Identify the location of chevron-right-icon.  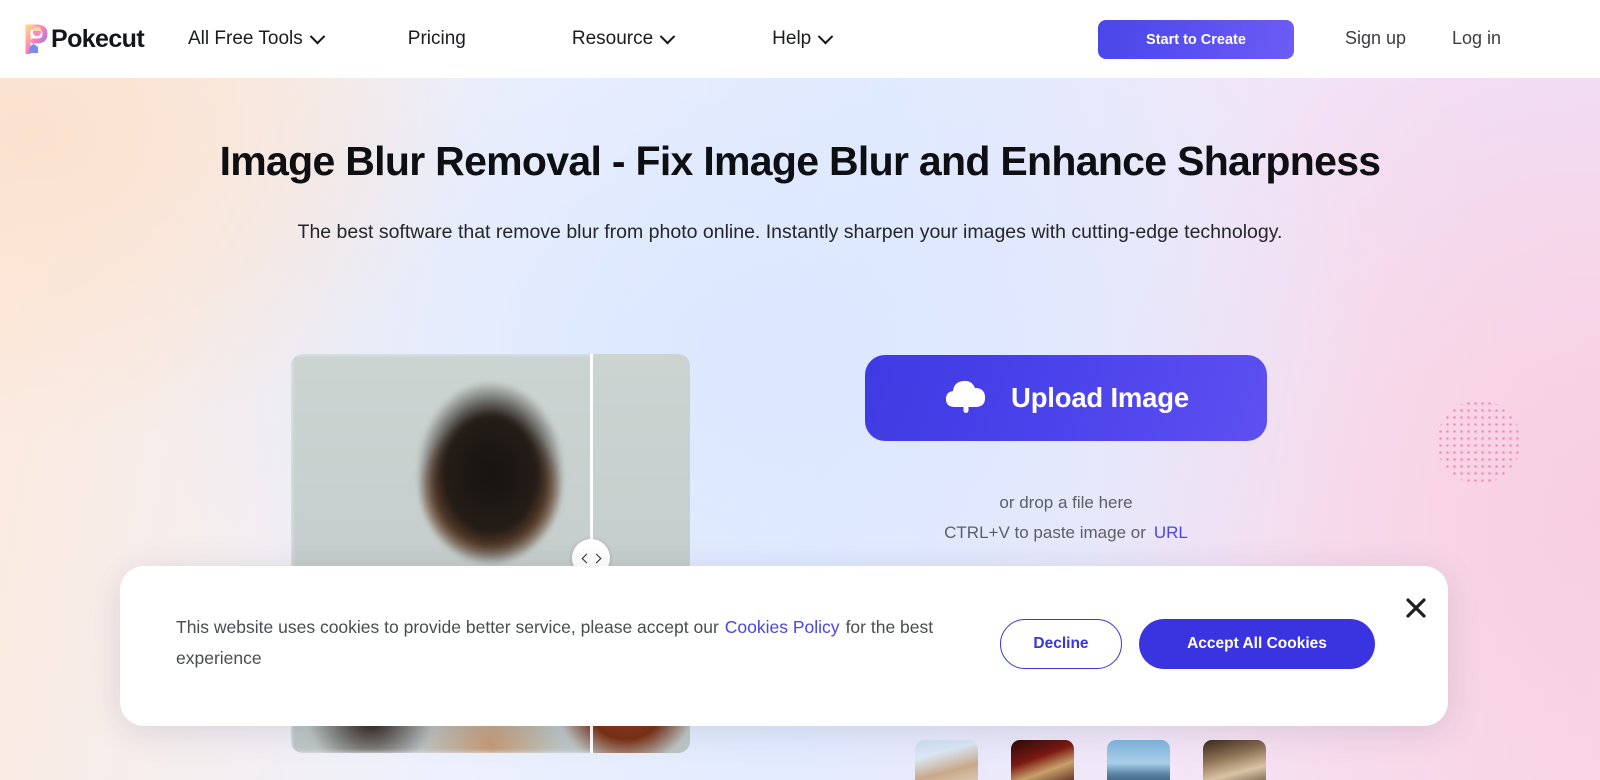
(596, 558).